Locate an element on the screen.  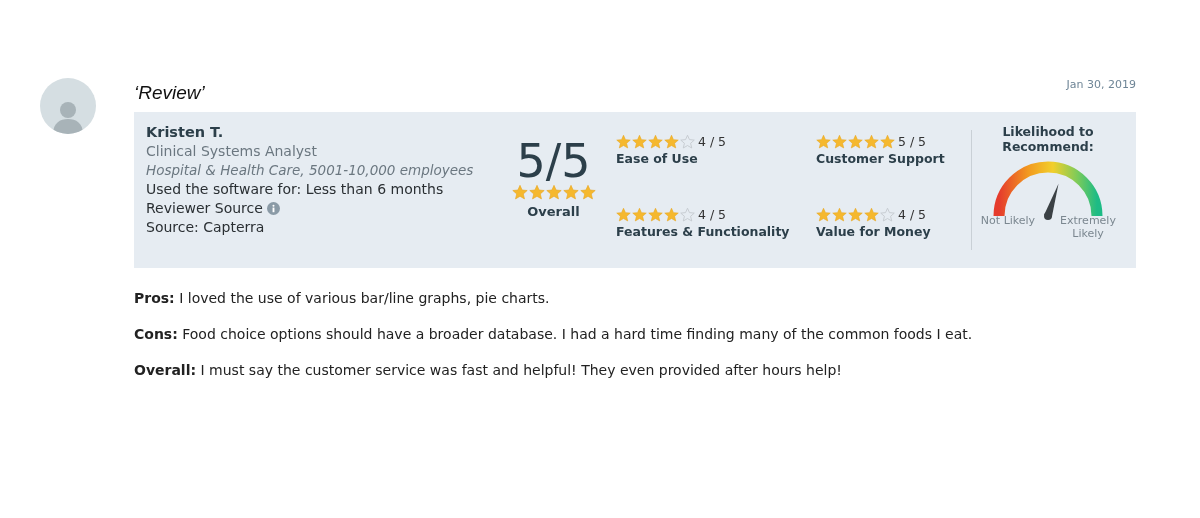
info-icon is located at coordinates (273, 208).